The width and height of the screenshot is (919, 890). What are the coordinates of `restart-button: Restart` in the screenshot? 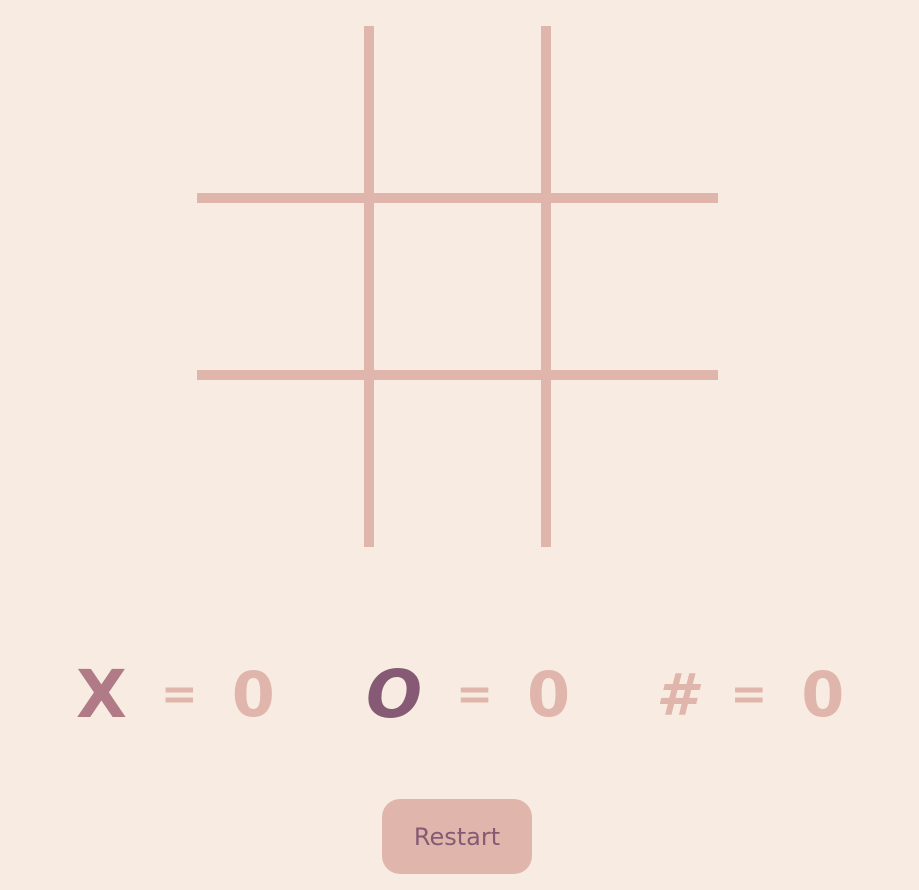 It's located at (457, 836).